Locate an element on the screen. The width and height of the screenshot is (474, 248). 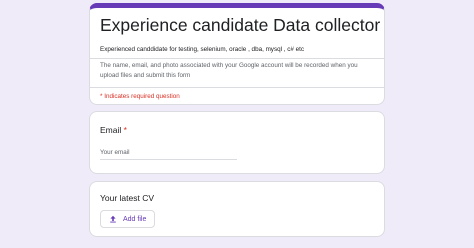
required-note: * Indicates required question is located at coordinates (140, 96).